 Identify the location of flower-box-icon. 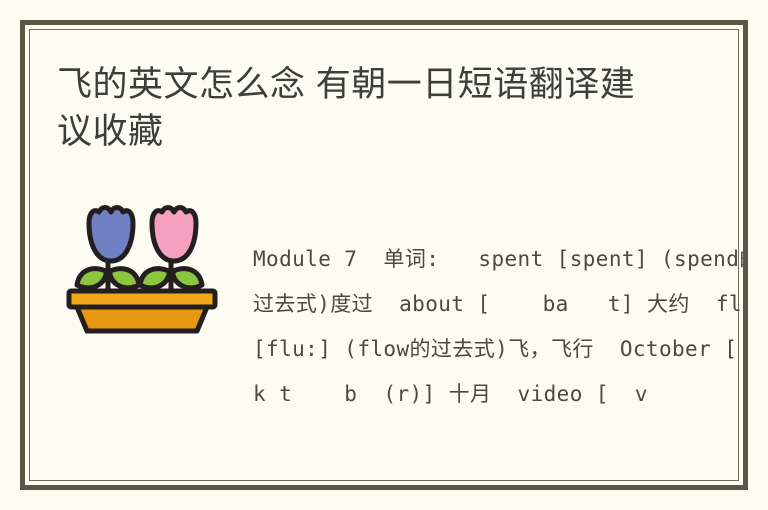
(142, 269).